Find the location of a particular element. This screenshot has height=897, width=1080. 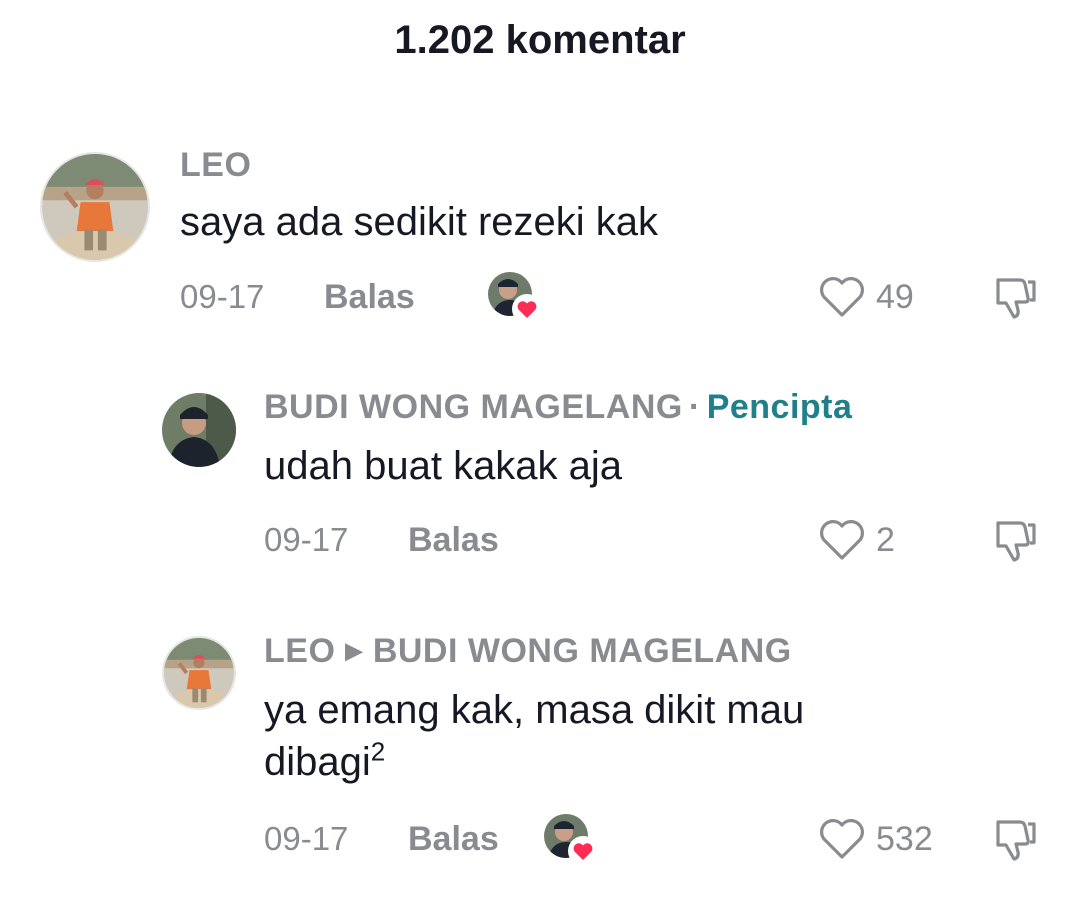

comment-text-line: saya ada sedikit rezeki kak is located at coordinates (419, 222).